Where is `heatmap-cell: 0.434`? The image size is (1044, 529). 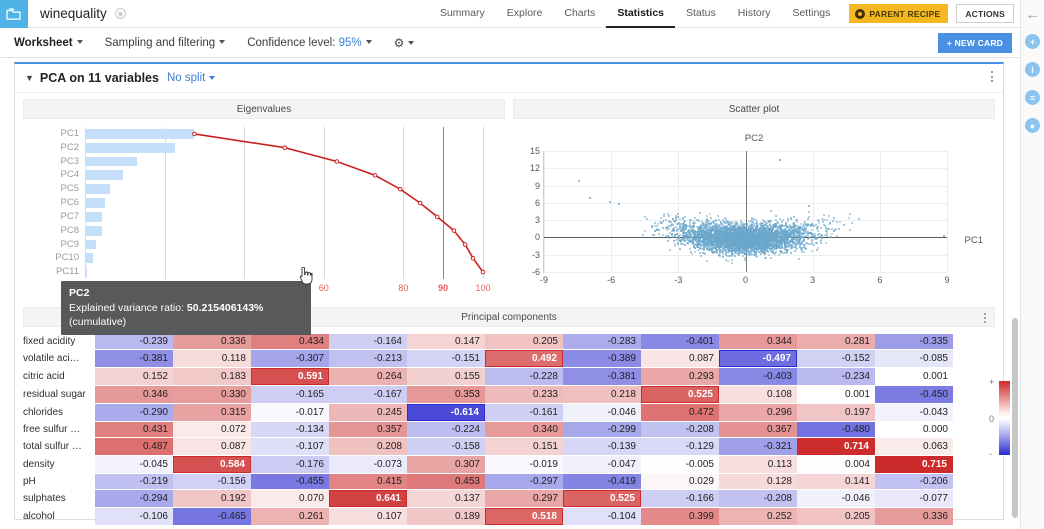
heatmap-cell: 0.434 is located at coordinates (290, 341).